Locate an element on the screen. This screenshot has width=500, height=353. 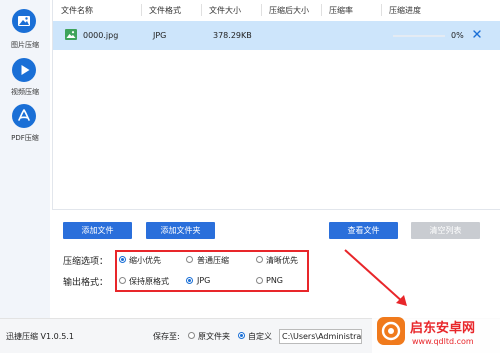
sidebar-item-pdf-compress: PDF压缩 is located at coordinates (25, 124).